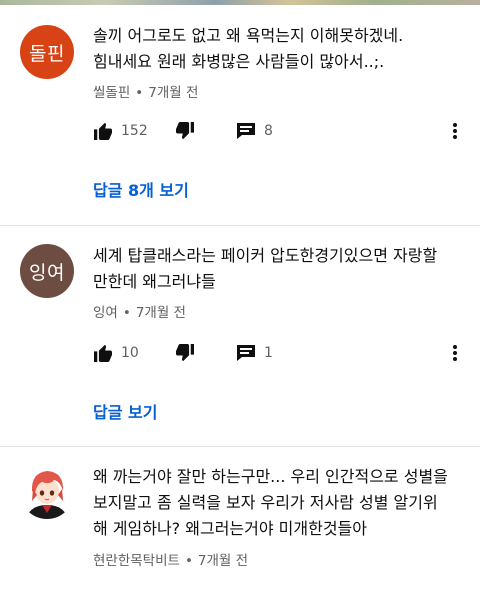  What do you see at coordinates (47, 271) in the screenshot?
I see `avatar: 잉여` at bounding box center [47, 271].